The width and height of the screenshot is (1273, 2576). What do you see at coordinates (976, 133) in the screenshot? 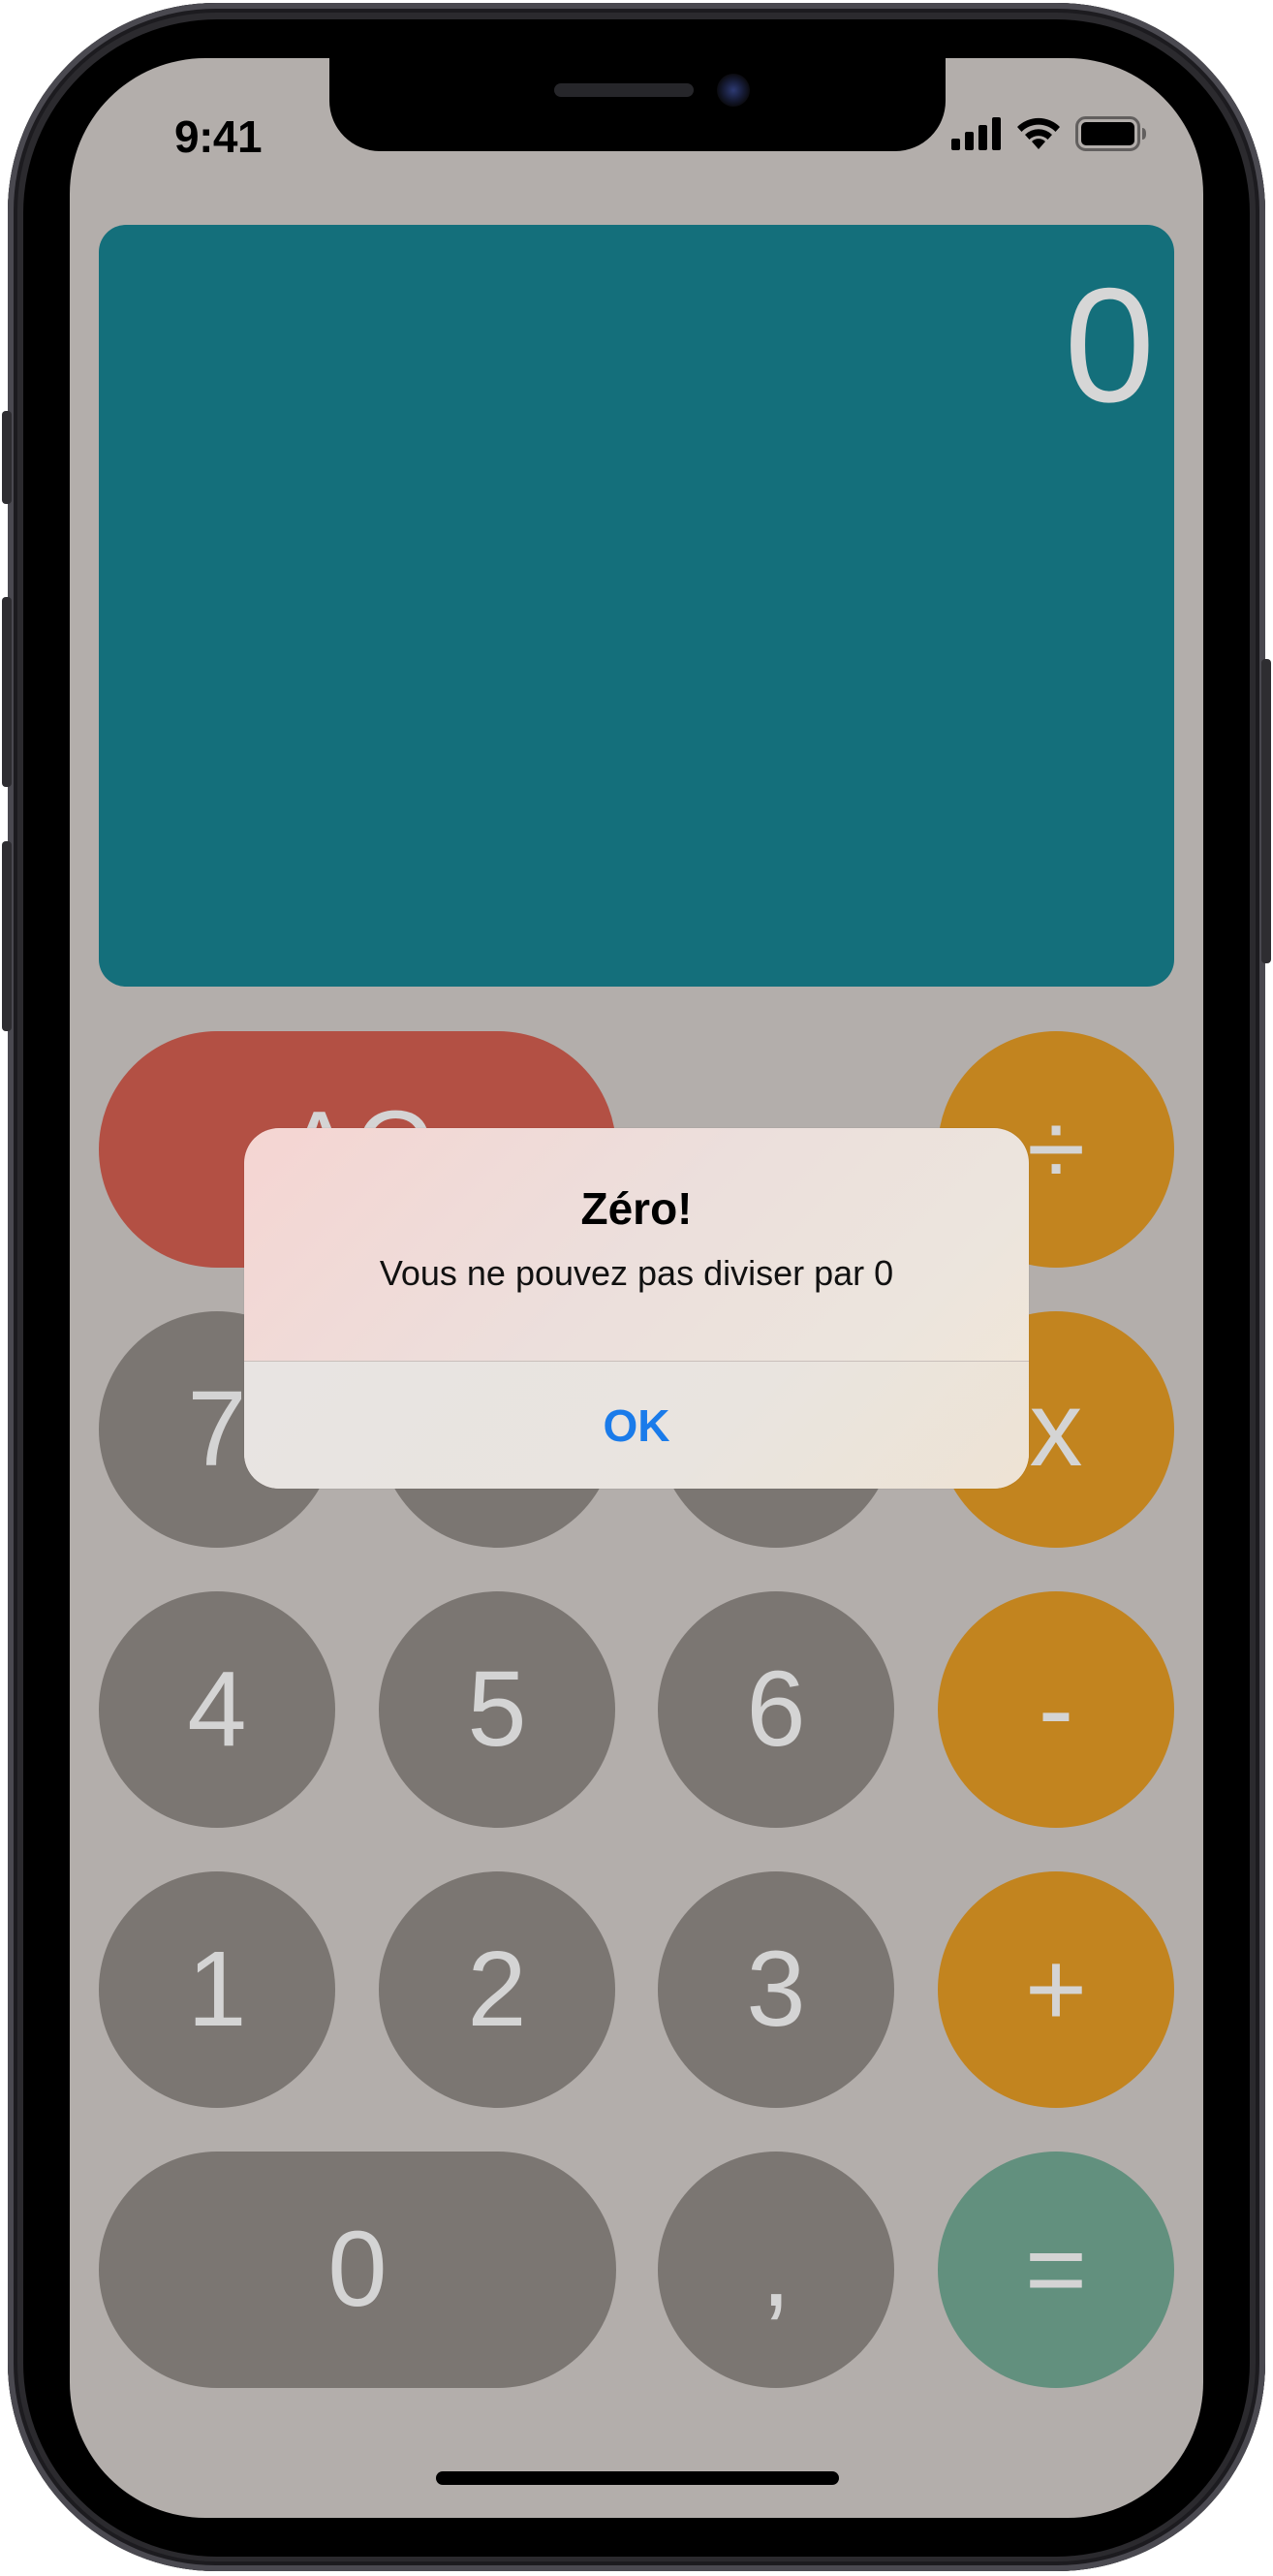
I see `cellular-signal-icon` at bounding box center [976, 133].